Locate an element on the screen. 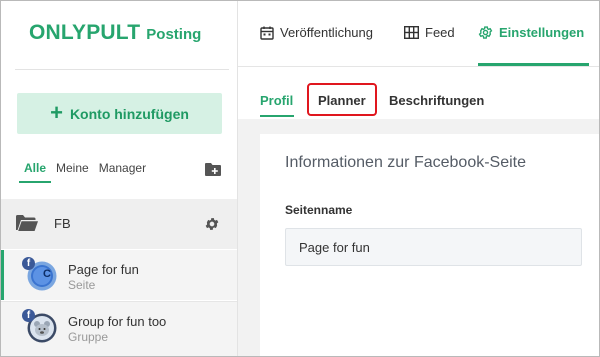 The height and width of the screenshot is (357, 600). tab-captions: Beschriftungen is located at coordinates (436, 100).